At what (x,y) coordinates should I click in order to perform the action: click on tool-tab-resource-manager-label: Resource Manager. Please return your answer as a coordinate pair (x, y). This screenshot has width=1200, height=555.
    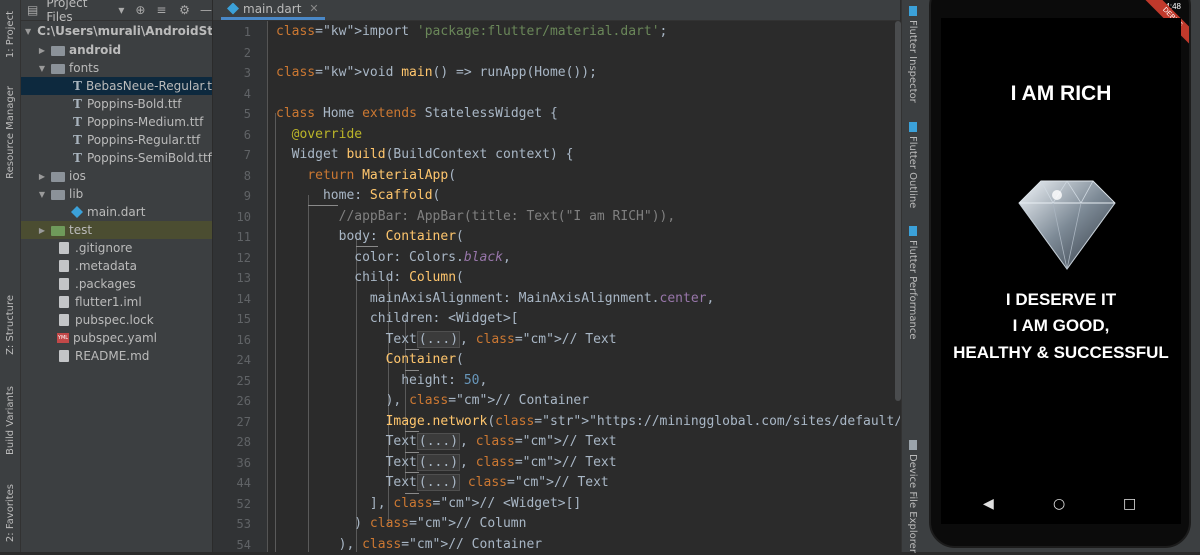
    Looking at the image, I should click on (10, 132).